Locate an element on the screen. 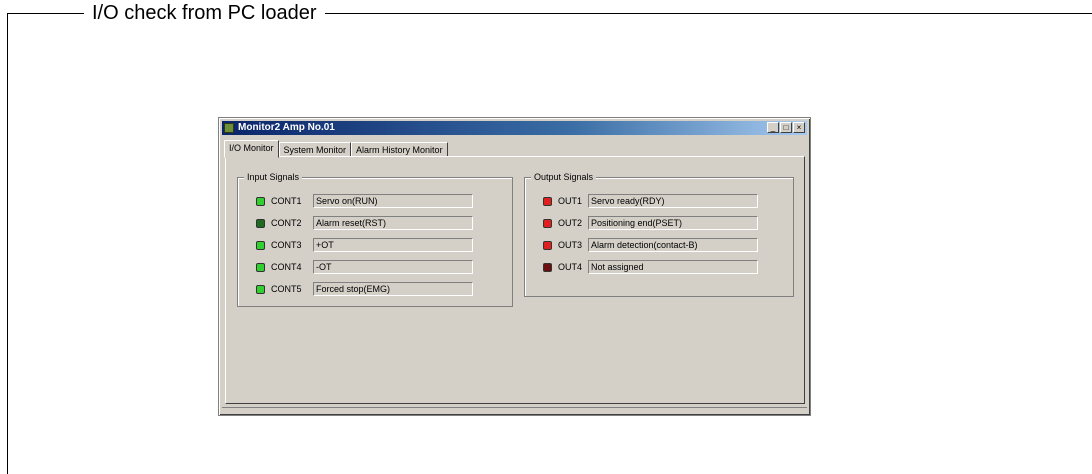  output-row: OUT4 Not assigned is located at coordinates (650, 267).